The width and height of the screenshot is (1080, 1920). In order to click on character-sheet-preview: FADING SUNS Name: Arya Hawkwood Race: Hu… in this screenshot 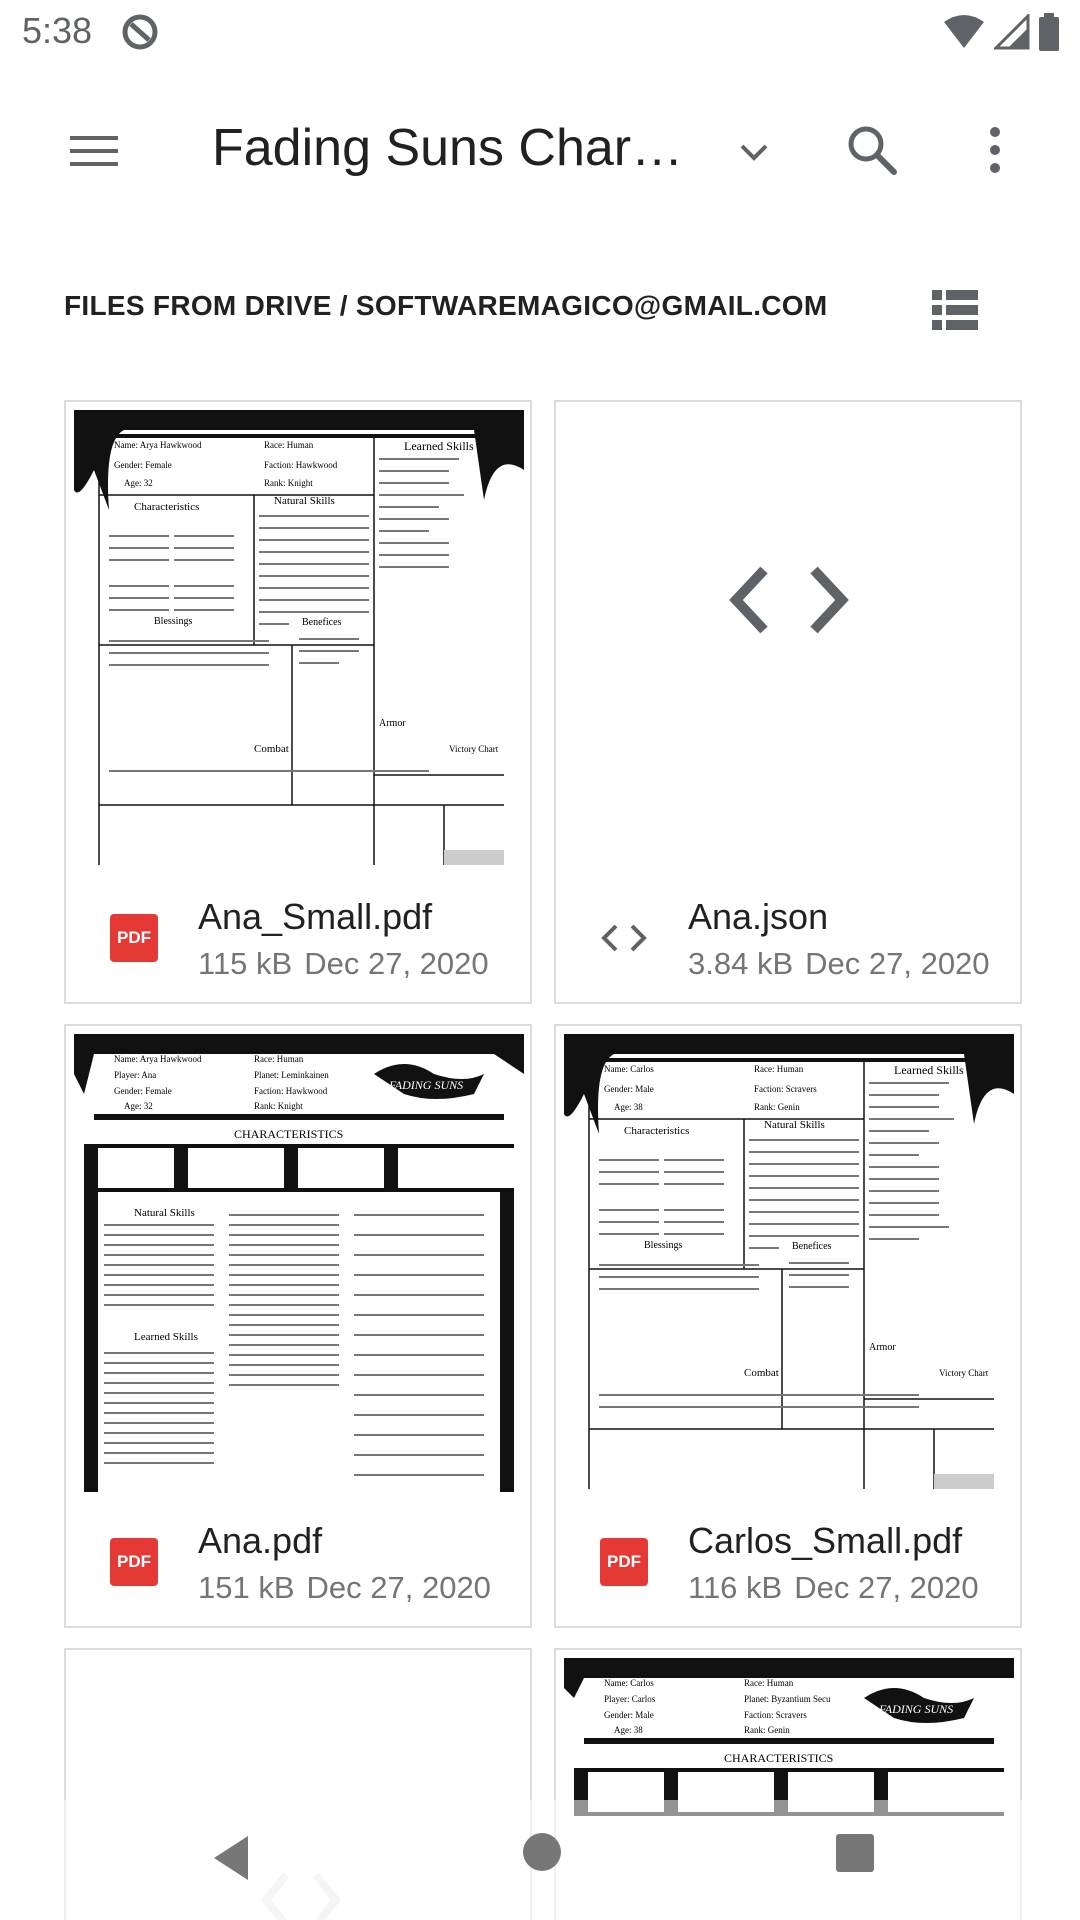, I will do `click(299, 1263)`.